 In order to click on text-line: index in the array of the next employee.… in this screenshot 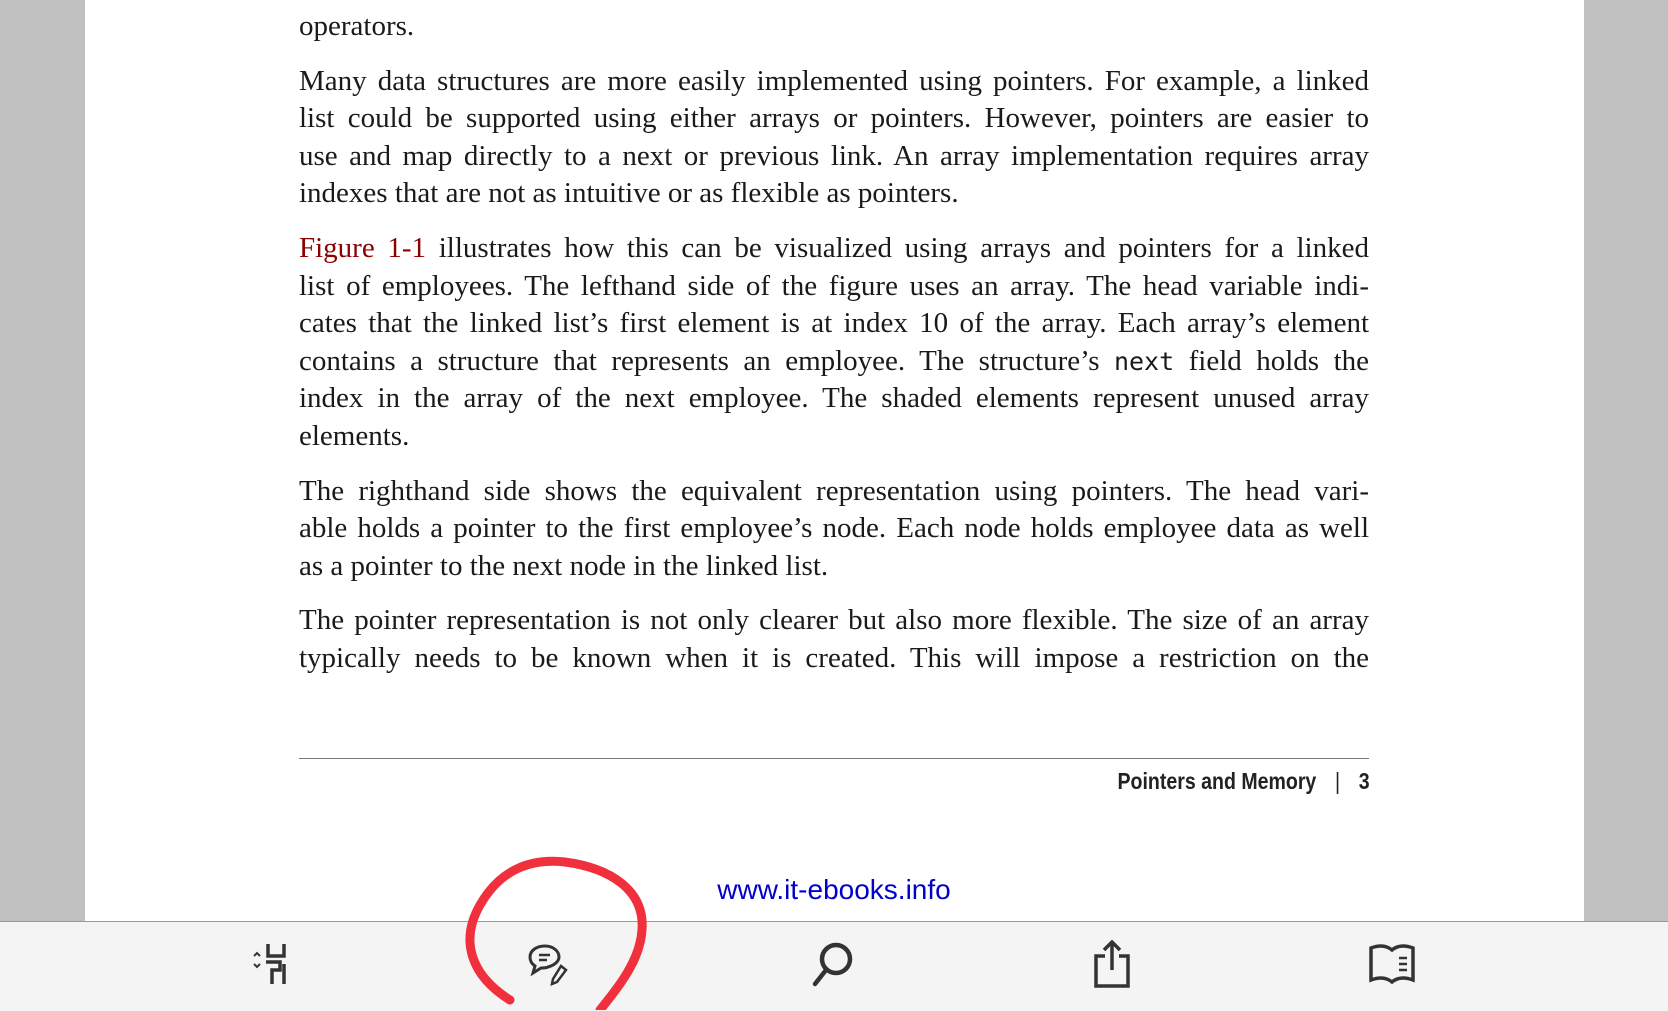, I will do `click(834, 398)`.